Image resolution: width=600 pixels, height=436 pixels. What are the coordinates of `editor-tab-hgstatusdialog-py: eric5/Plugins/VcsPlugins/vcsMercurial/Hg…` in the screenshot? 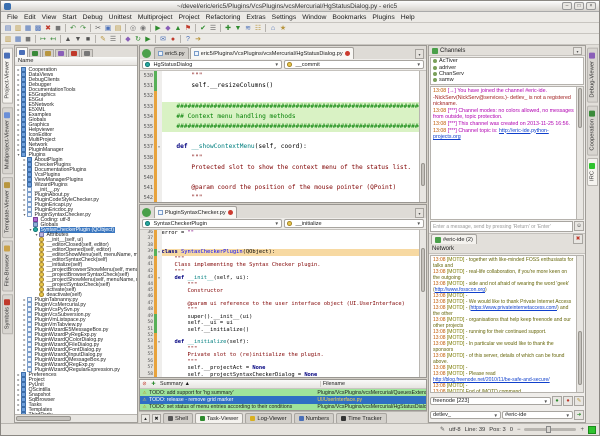 It's located at (271, 53).